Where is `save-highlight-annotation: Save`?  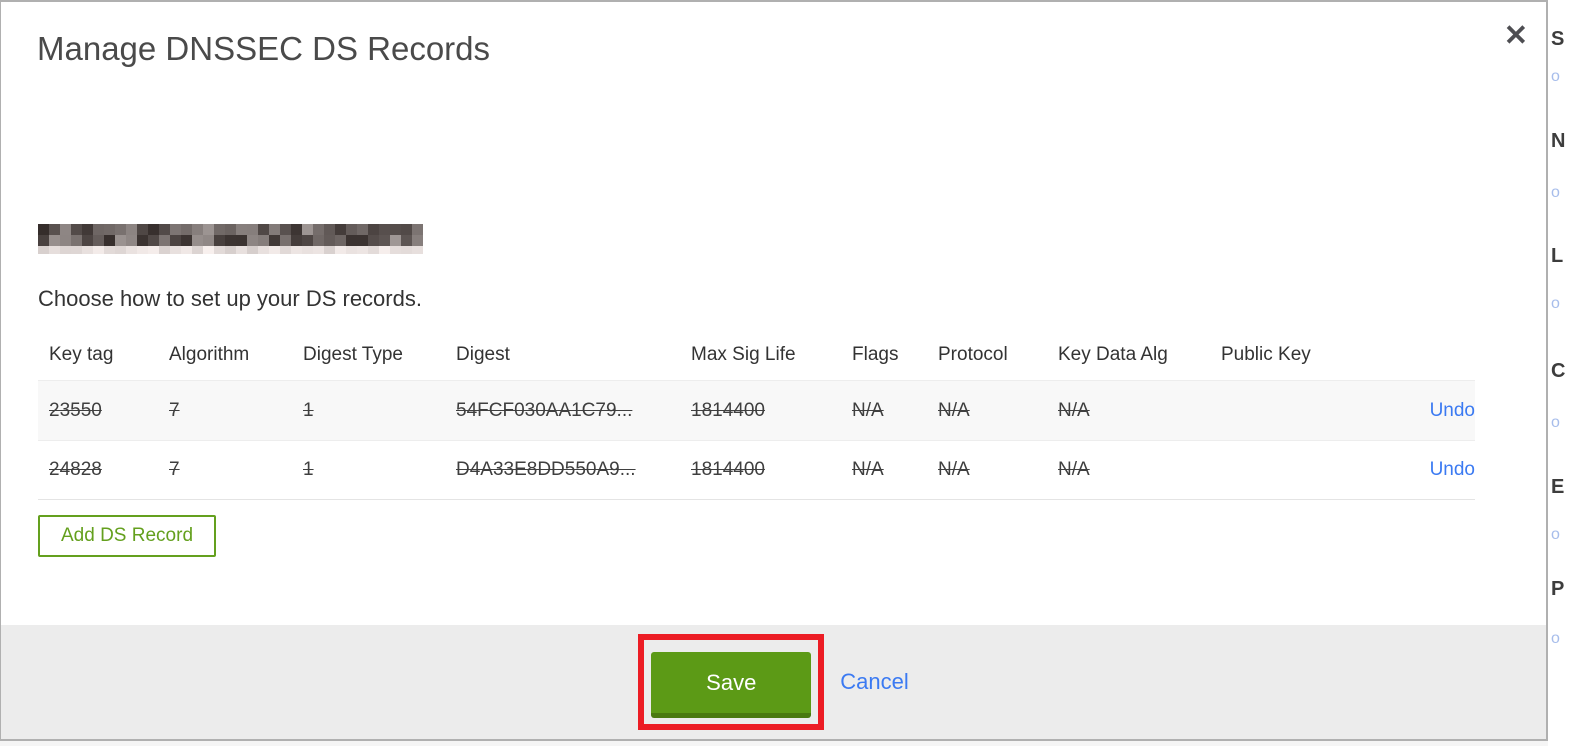
save-highlight-annotation: Save is located at coordinates (731, 682).